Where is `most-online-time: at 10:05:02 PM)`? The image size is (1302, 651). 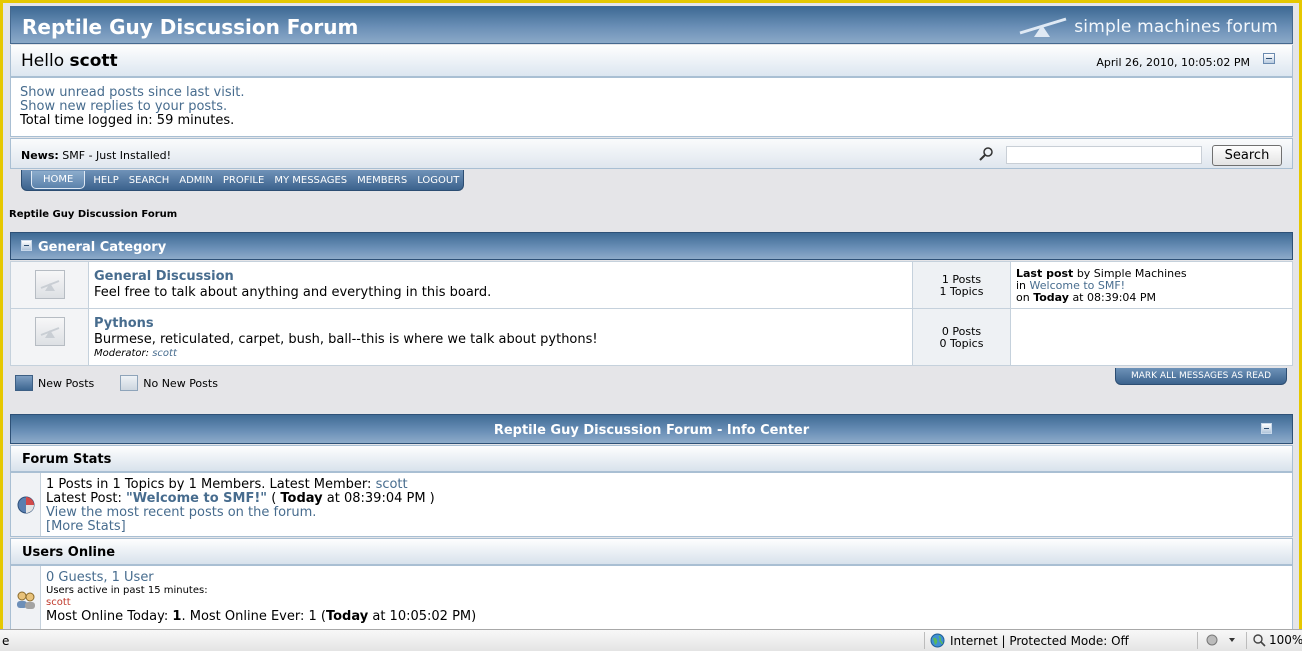 most-online-time: at 10:05:02 PM) is located at coordinates (424, 616).